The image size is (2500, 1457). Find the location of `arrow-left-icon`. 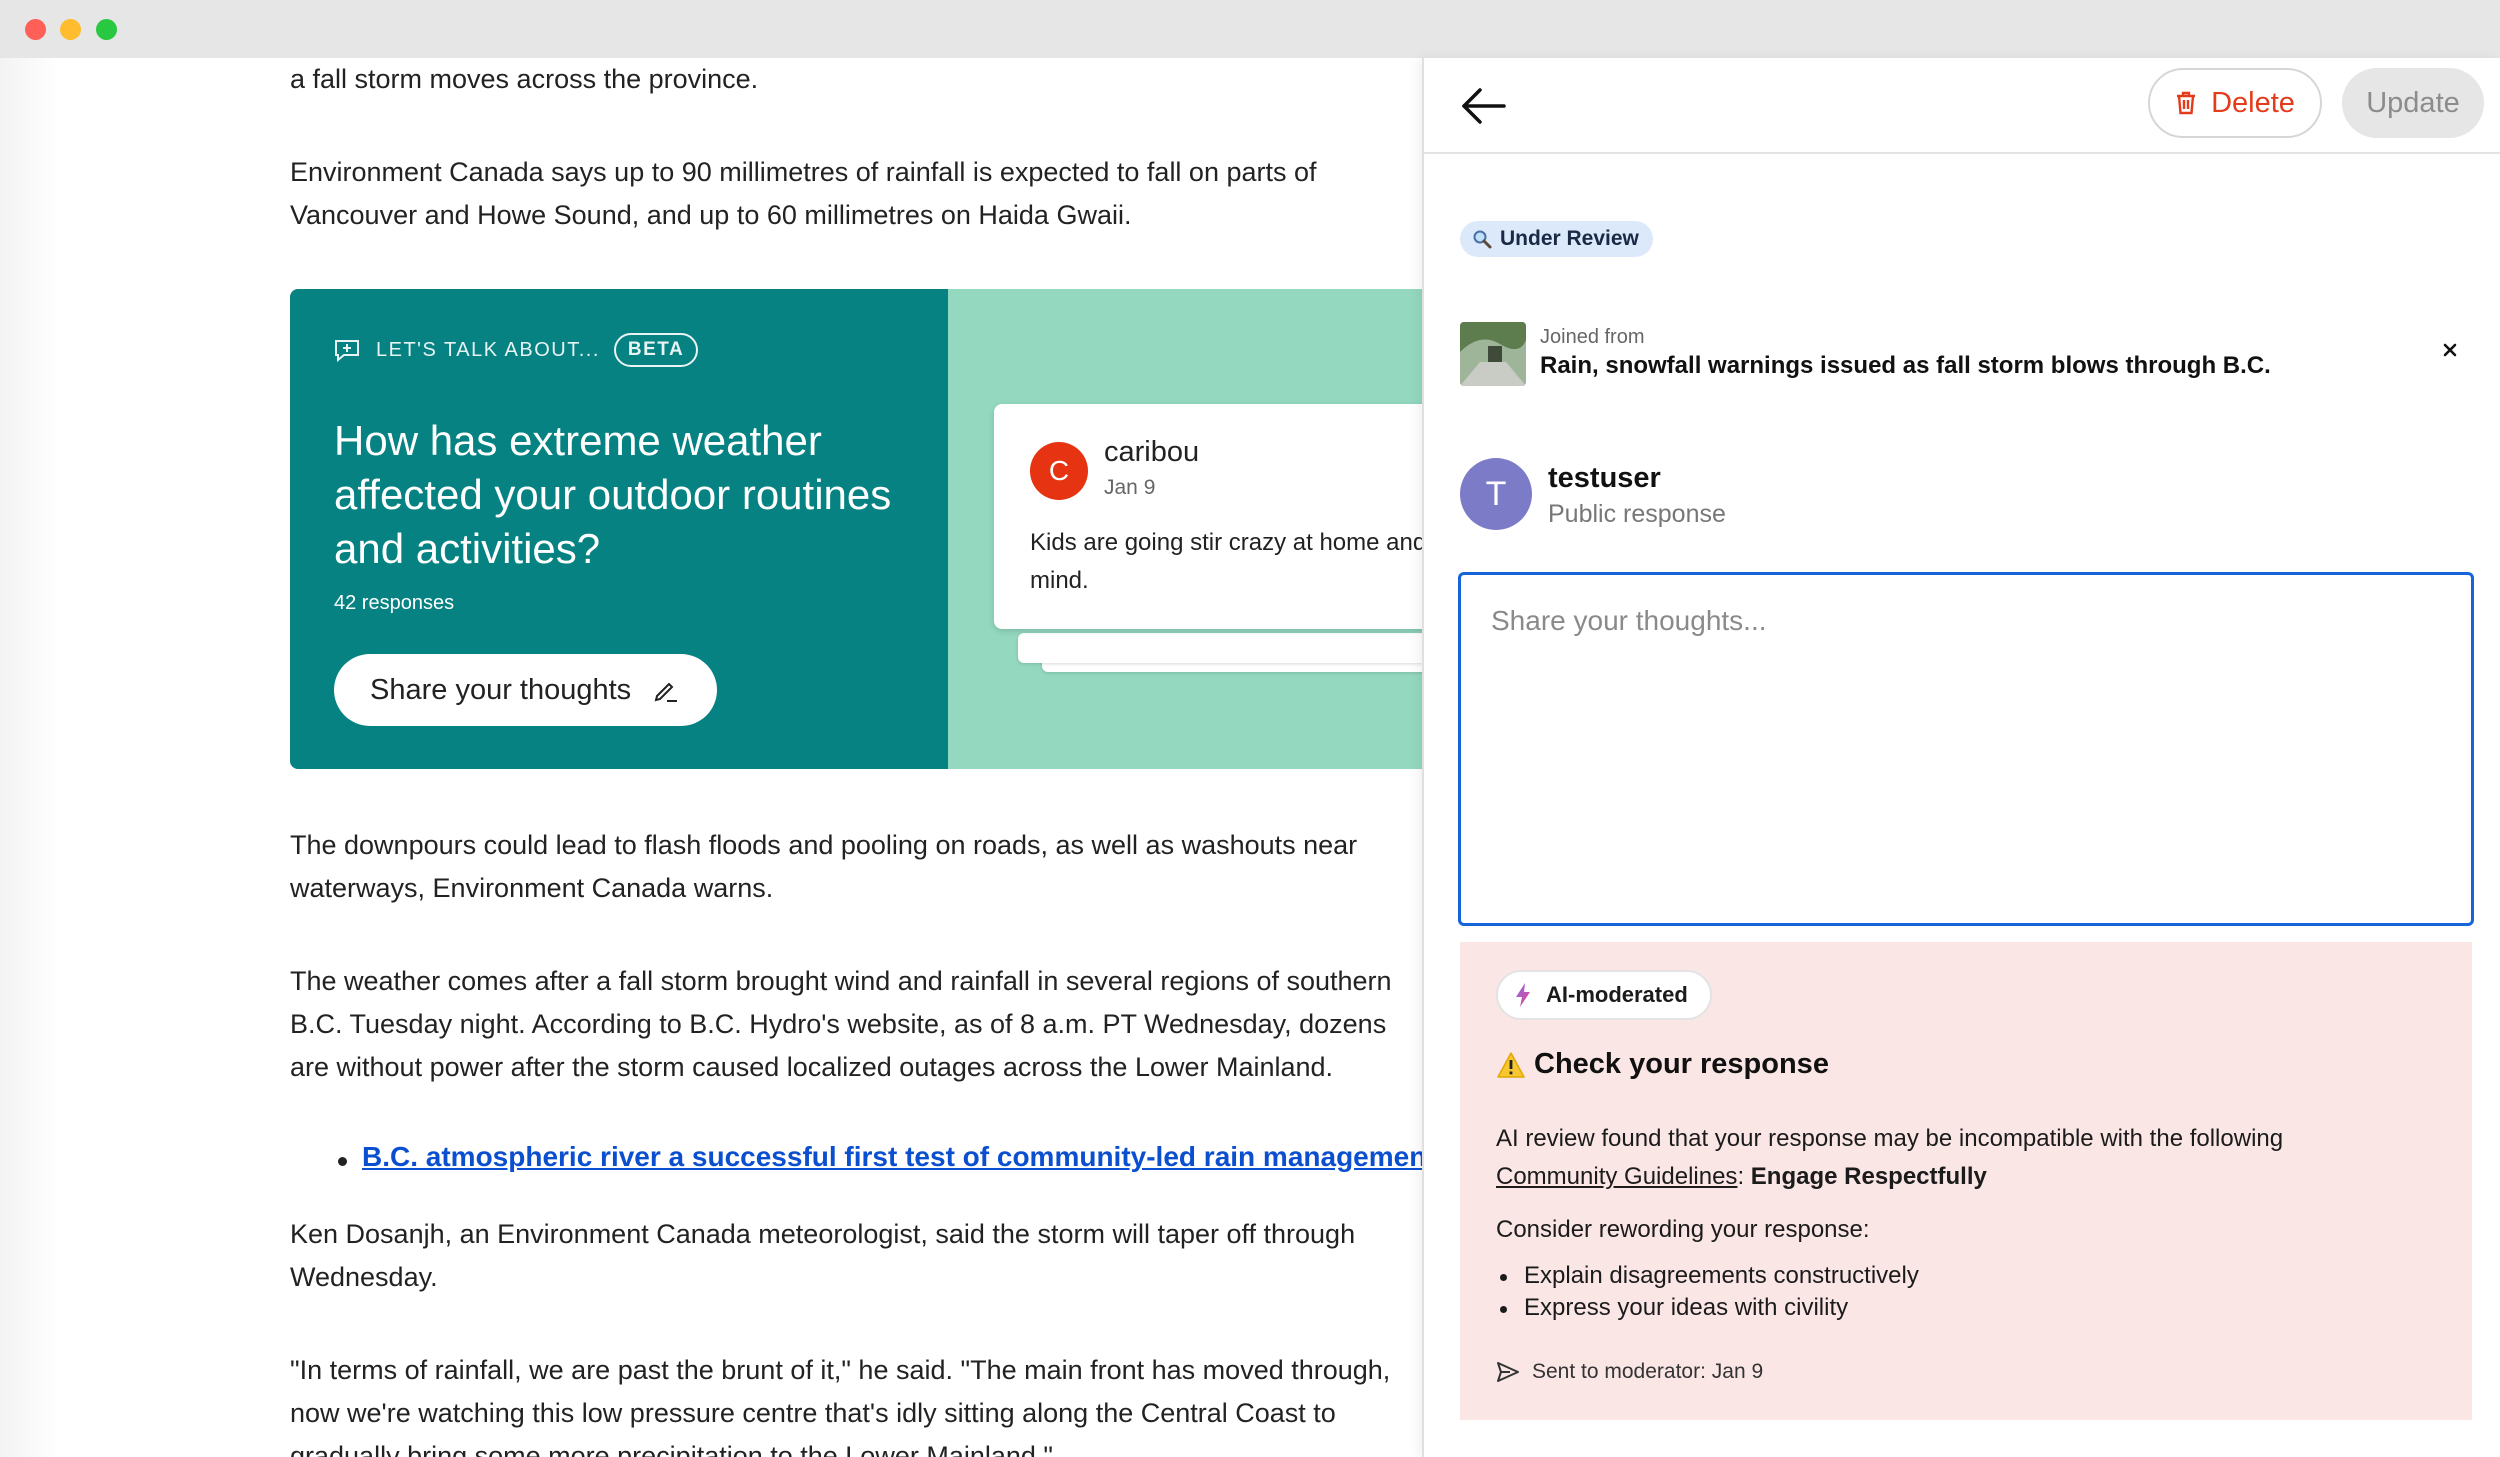

arrow-left-icon is located at coordinates (1484, 106).